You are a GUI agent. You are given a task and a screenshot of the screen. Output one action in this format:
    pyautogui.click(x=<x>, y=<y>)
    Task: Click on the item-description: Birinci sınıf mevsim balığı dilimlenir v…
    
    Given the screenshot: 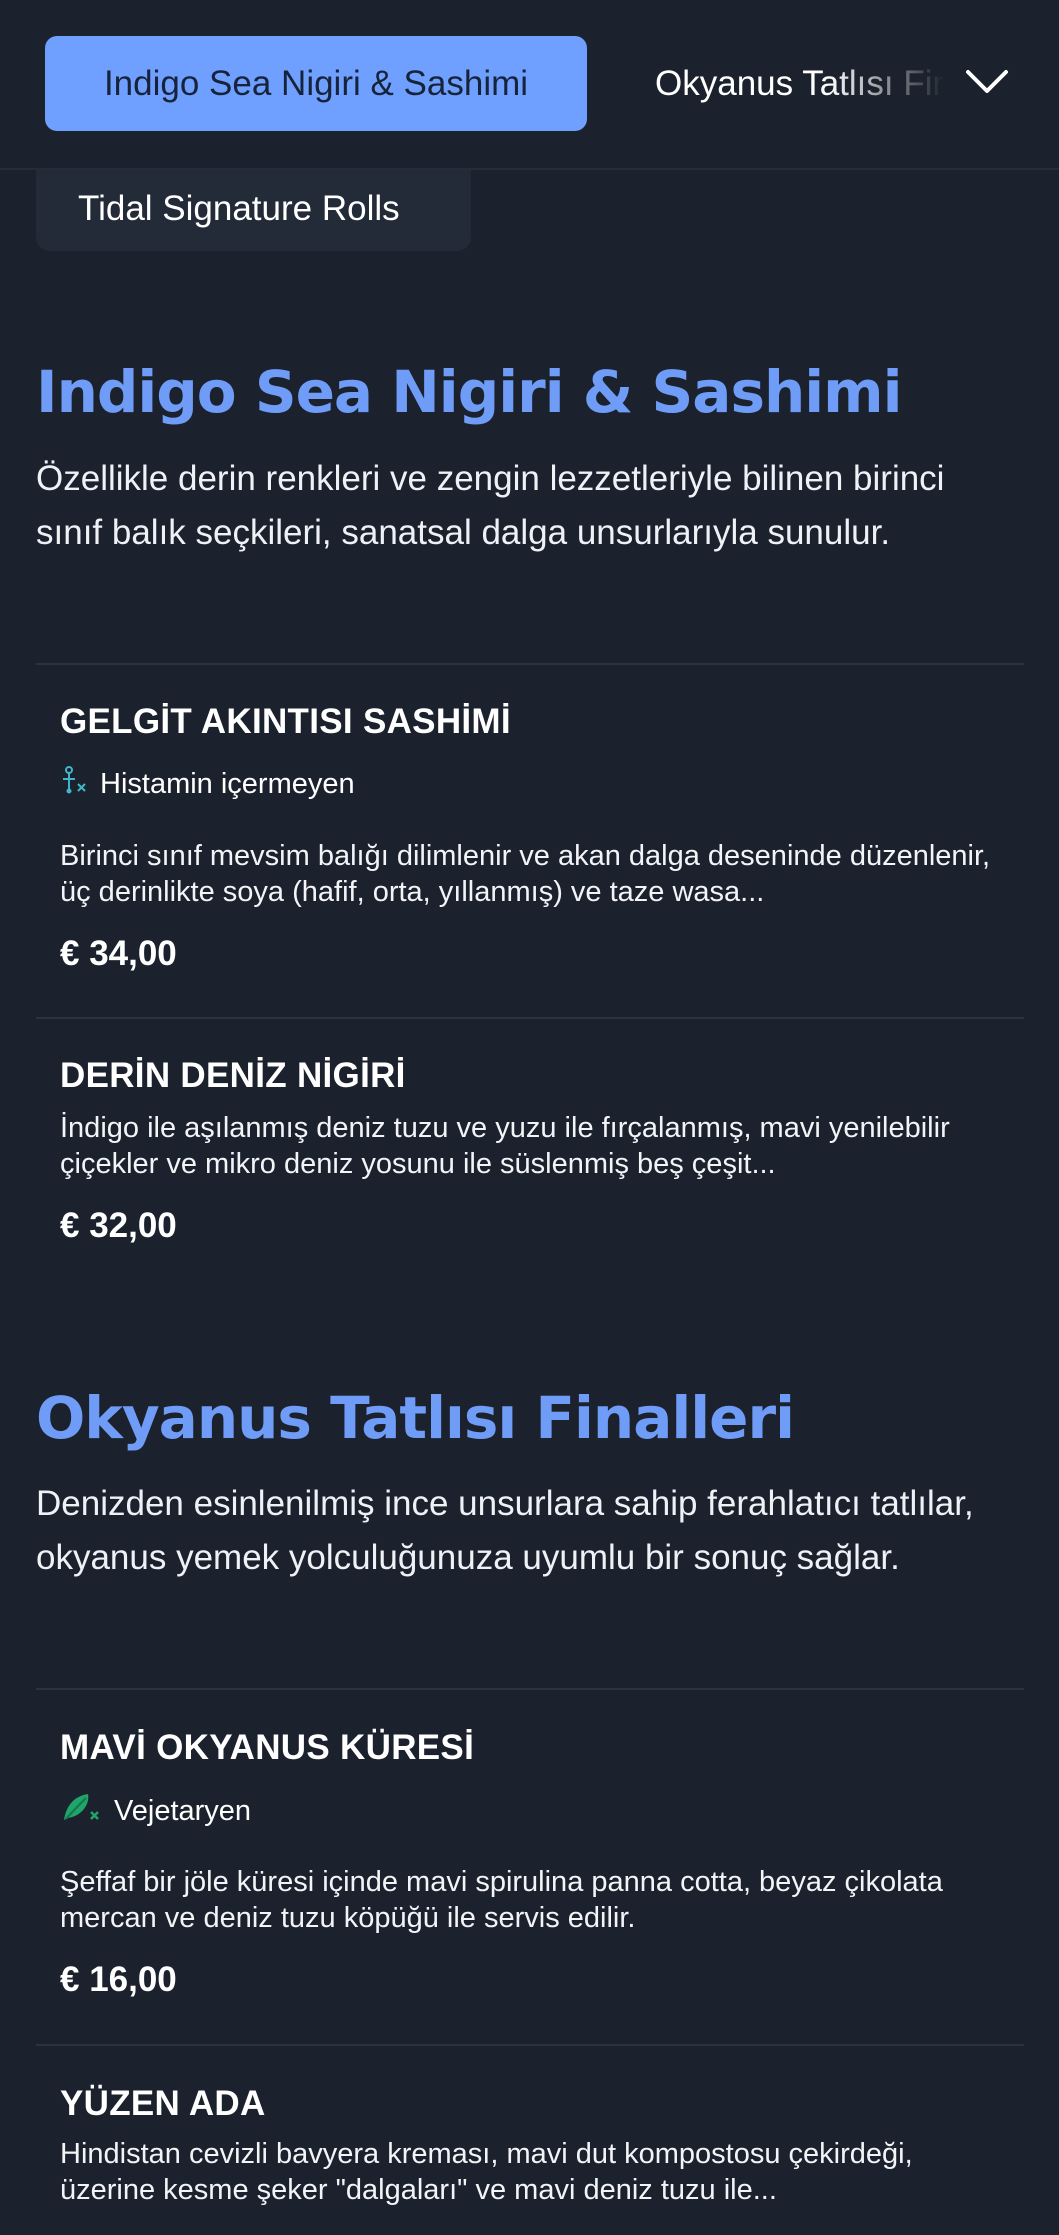 What is the action you would take?
    pyautogui.click(x=525, y=874)
    